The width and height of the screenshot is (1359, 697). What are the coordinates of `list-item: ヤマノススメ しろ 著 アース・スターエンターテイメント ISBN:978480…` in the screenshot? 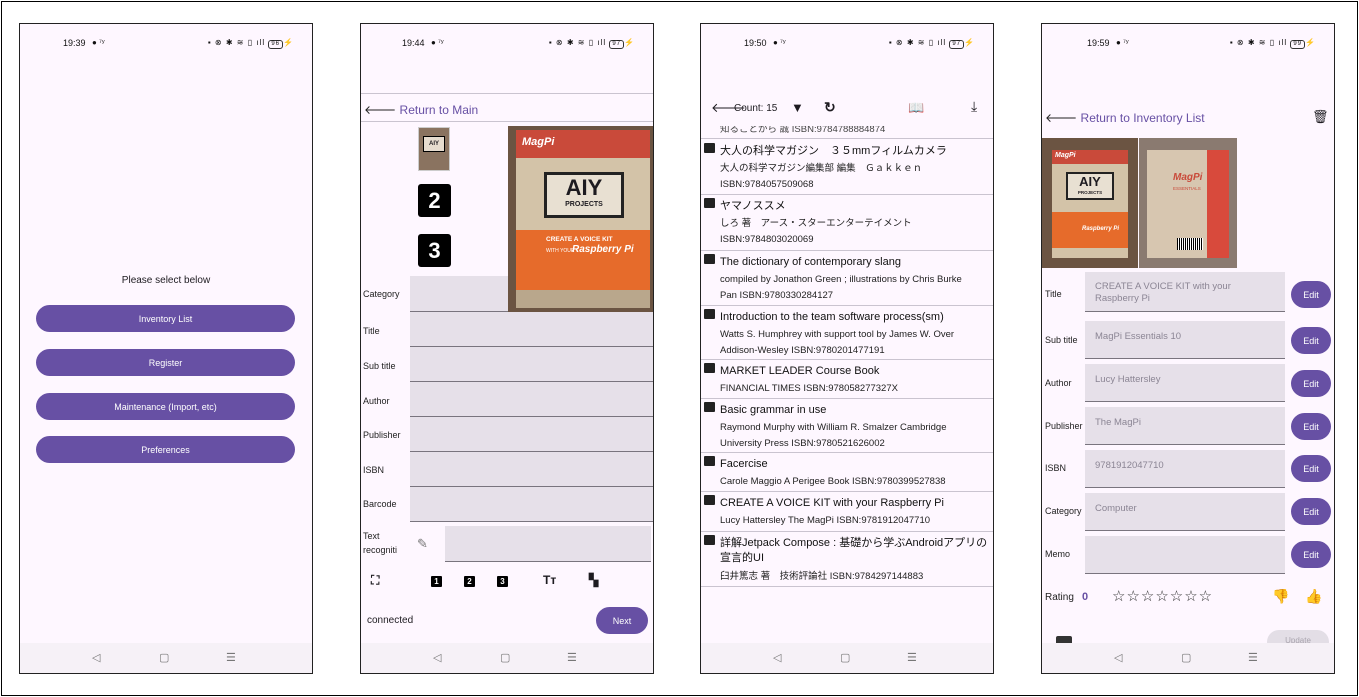 It's located at (847, 223).